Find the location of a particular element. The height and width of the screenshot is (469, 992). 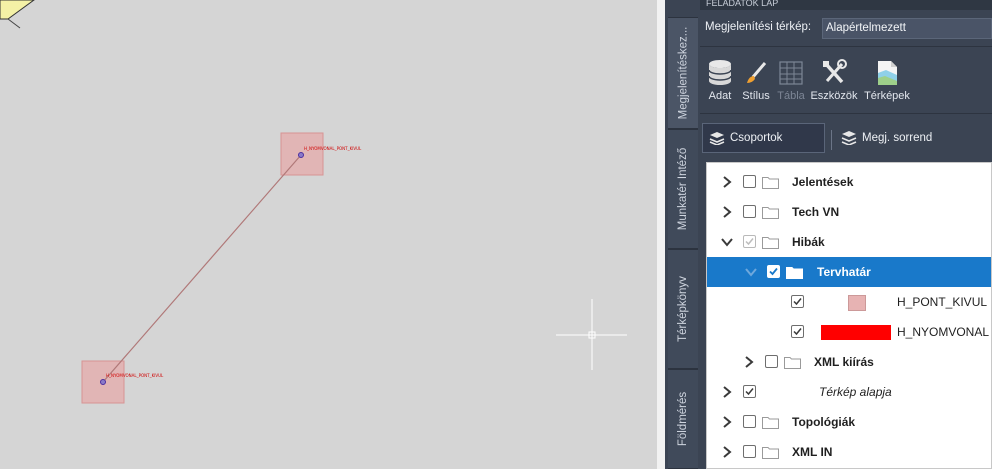

crosshair-cursor is located at coordinates (591, 334).